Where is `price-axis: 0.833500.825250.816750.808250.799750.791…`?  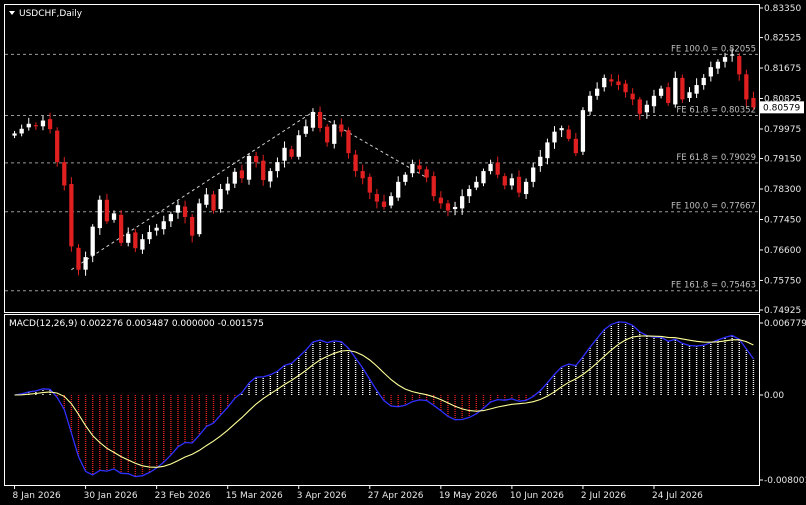
price-axis: 0.833500.825250.816750.808250.799750.791… is located at coordinates (780, 160).